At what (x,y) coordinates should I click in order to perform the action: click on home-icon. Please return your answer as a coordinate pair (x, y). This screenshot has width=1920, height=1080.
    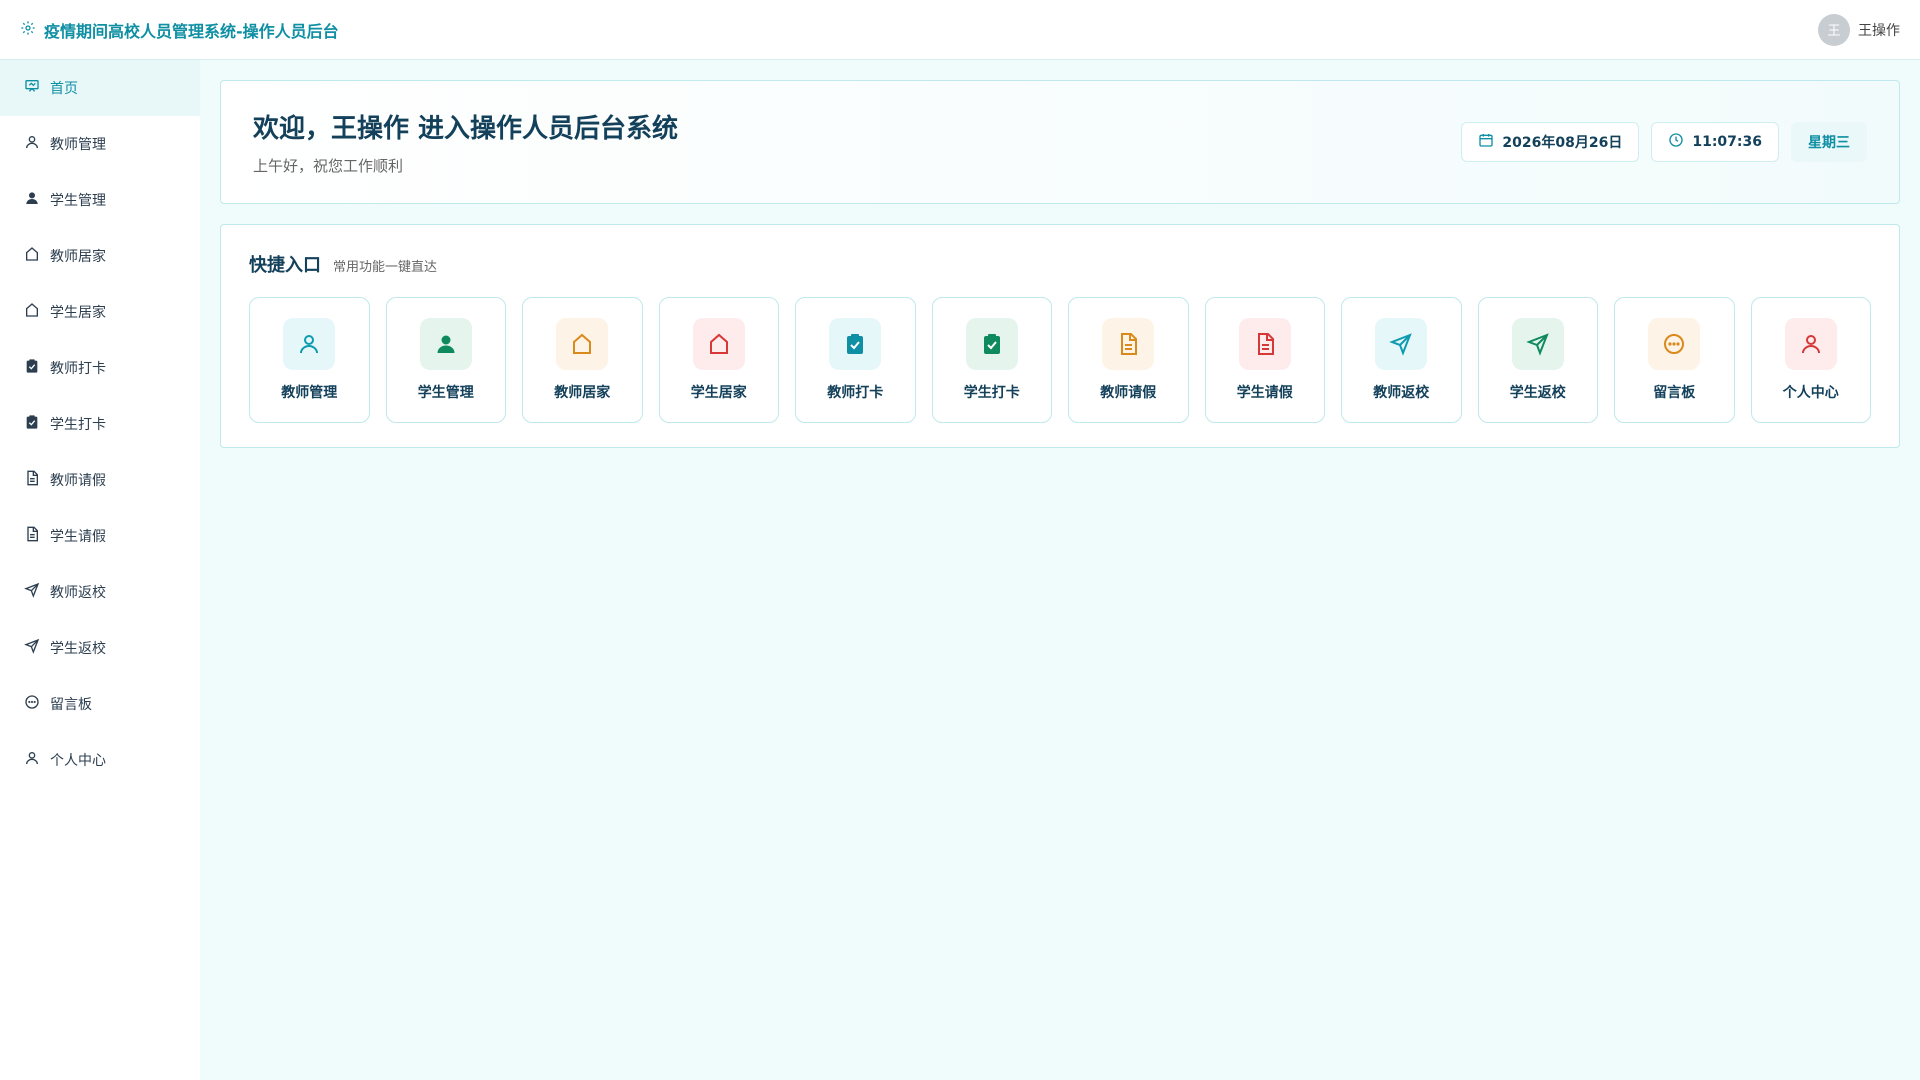
    Looking at the image, I should click on (32, 88).